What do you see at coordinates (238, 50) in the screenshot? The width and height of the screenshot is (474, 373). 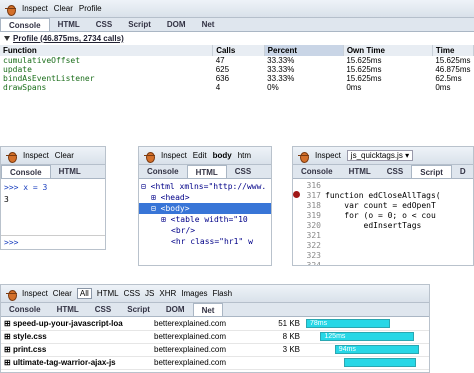 I see `col-calls: Calls` at bounding box center [238, 50].